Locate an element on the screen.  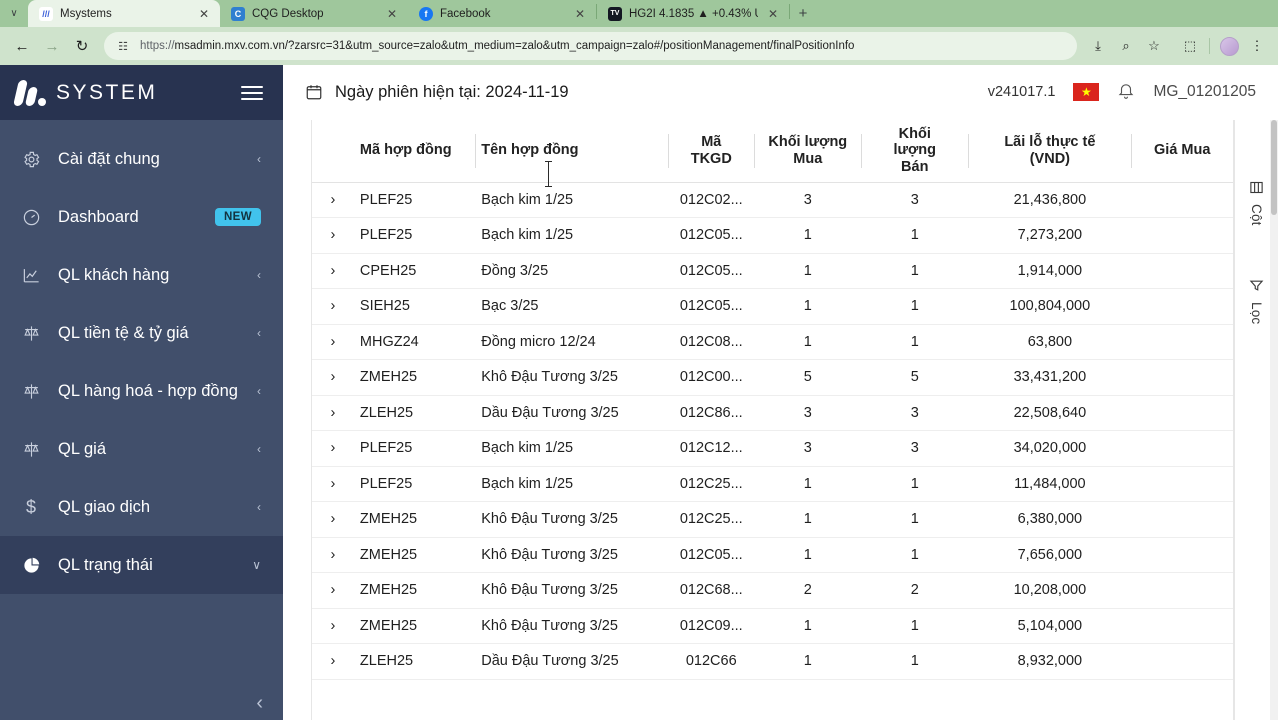
column-header-ten-hop-dong: Tên hợp đồng is located at coordinates (572, 151).